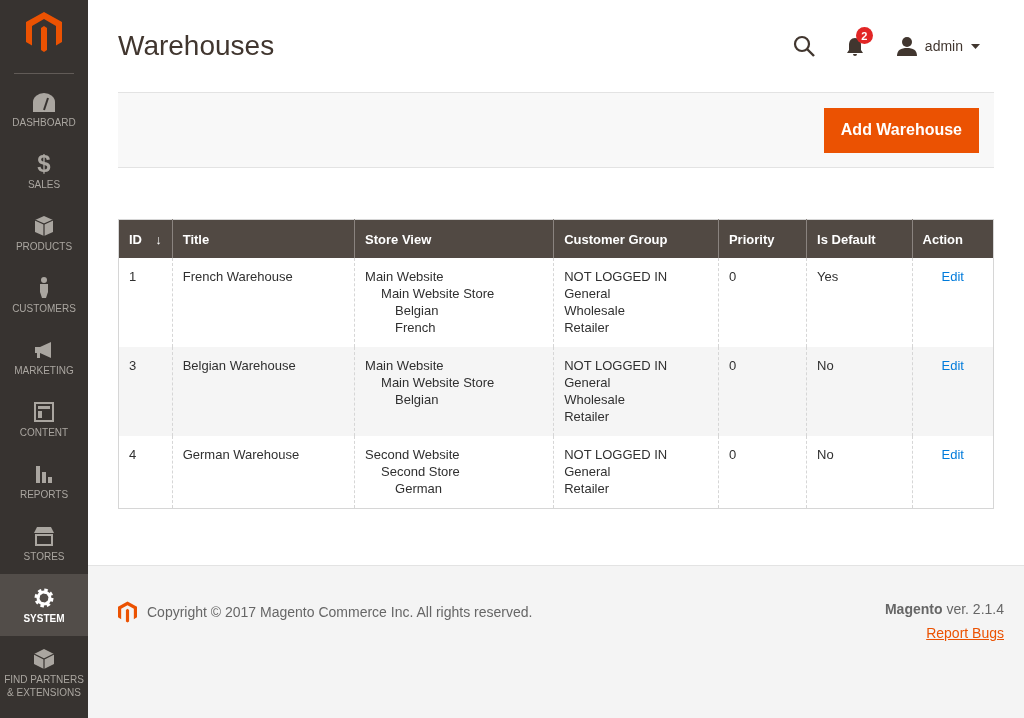 The height and width of the screenshot is (718, 1024). I want to click on report-bugs-link: Report Bugs, so click(965, 633).